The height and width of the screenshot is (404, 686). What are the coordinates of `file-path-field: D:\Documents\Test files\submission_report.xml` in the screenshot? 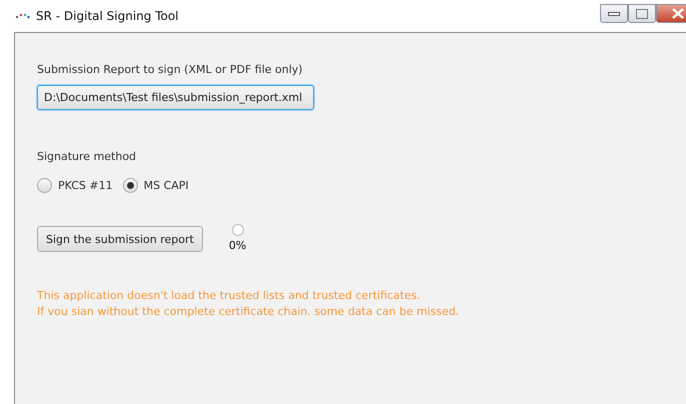 It's located at (175, 97).